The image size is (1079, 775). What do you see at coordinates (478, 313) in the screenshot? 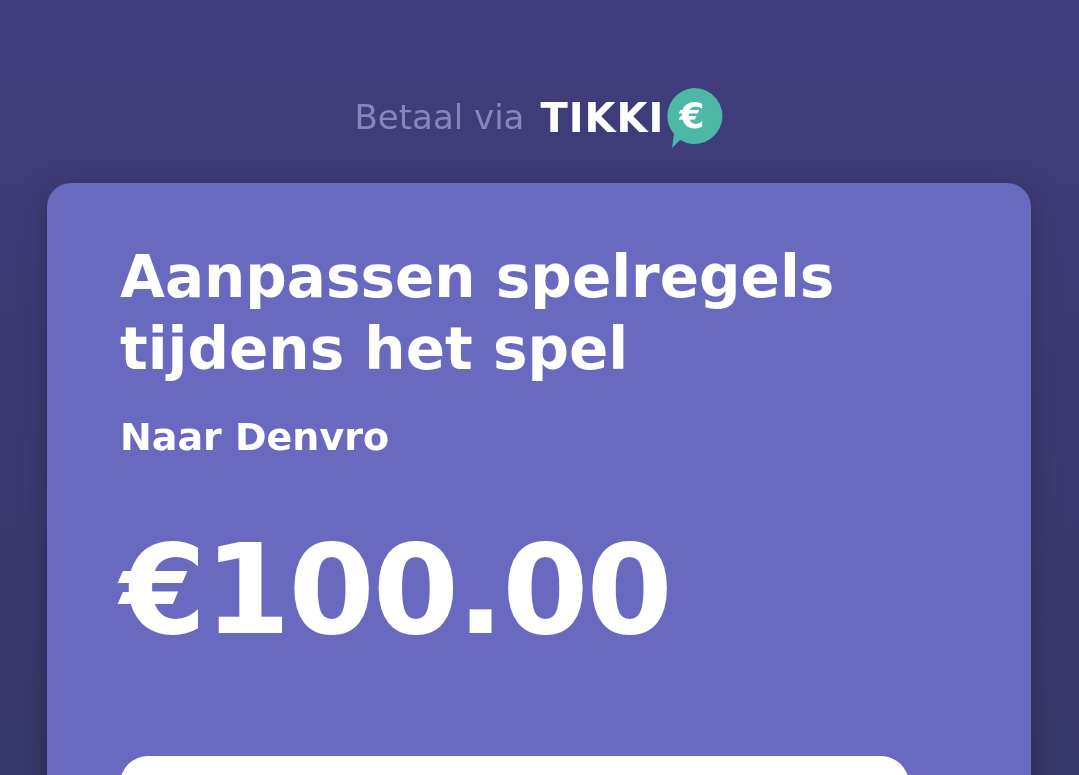
I see `request-title: Aanpassen spelregels tijdens het spel` at bounding box center [478, 313].